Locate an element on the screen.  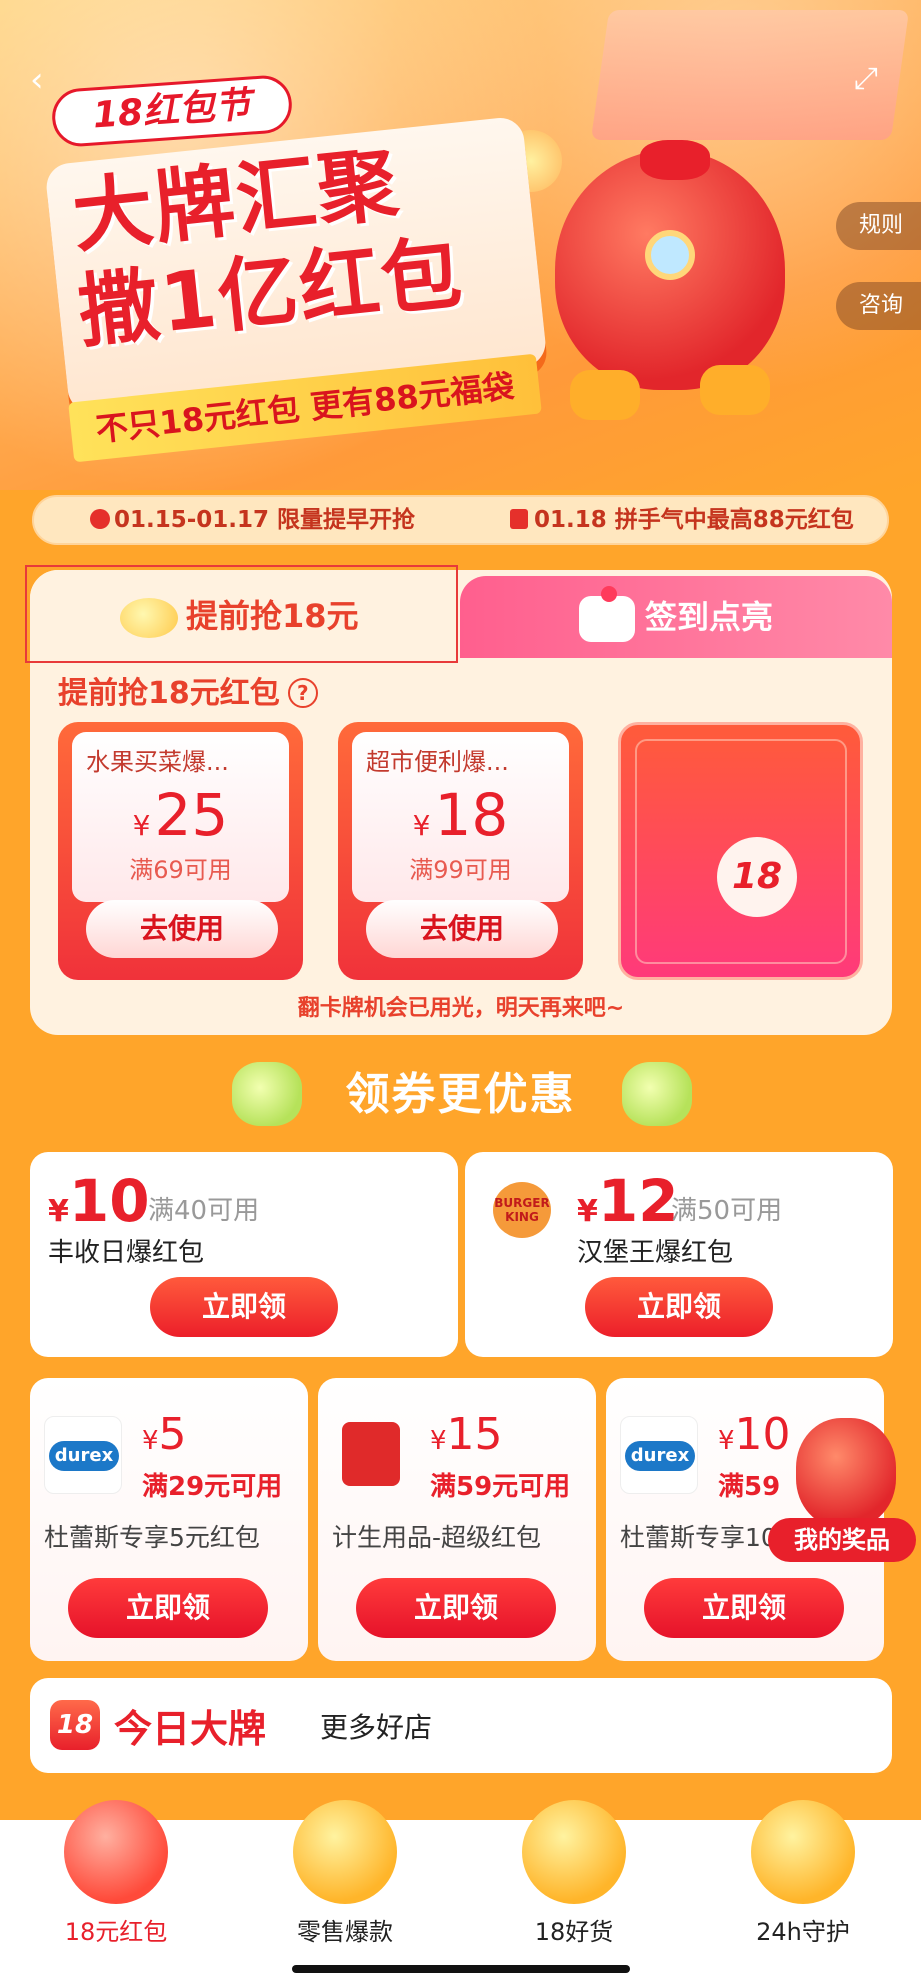
today-brand-title: 今日大牌 is located at coordinates (190, 1729).